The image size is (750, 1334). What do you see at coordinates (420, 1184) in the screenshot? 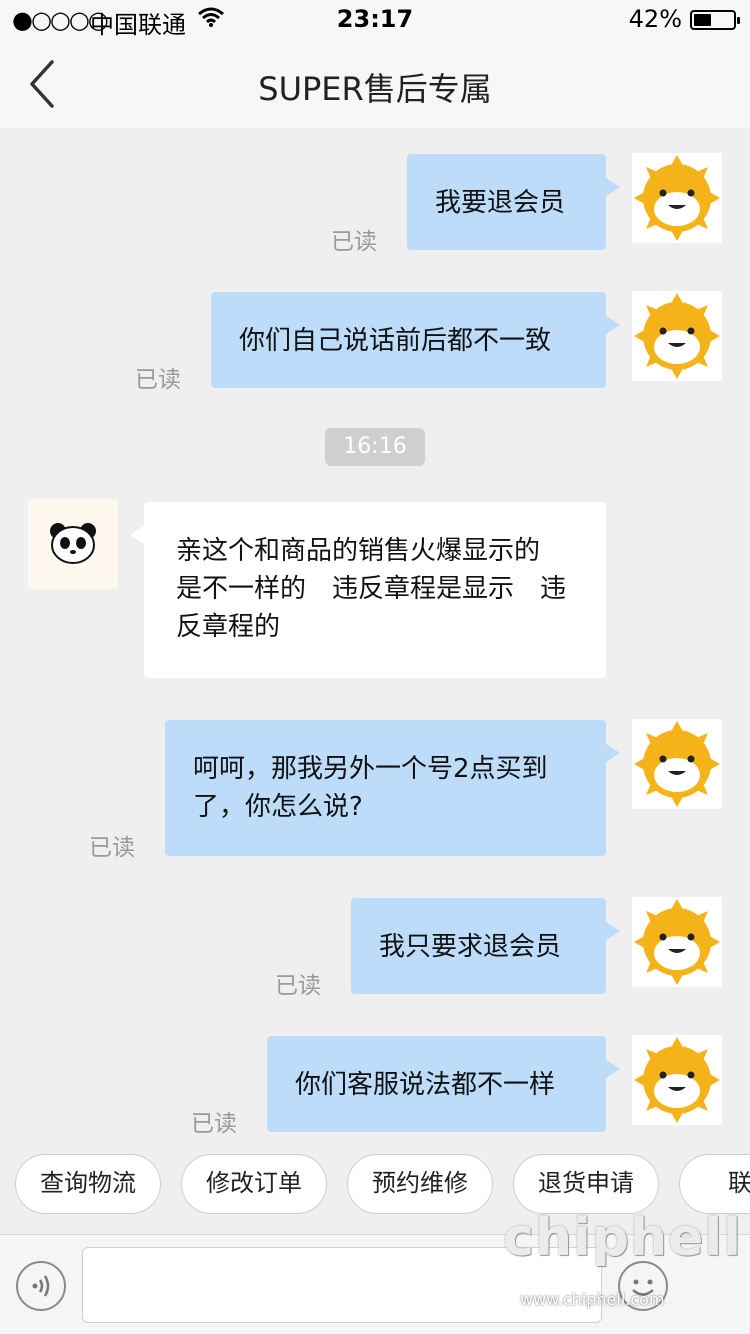
I see `quick-action-book-repair: 预约维修` at bounding box center [420, 1184].